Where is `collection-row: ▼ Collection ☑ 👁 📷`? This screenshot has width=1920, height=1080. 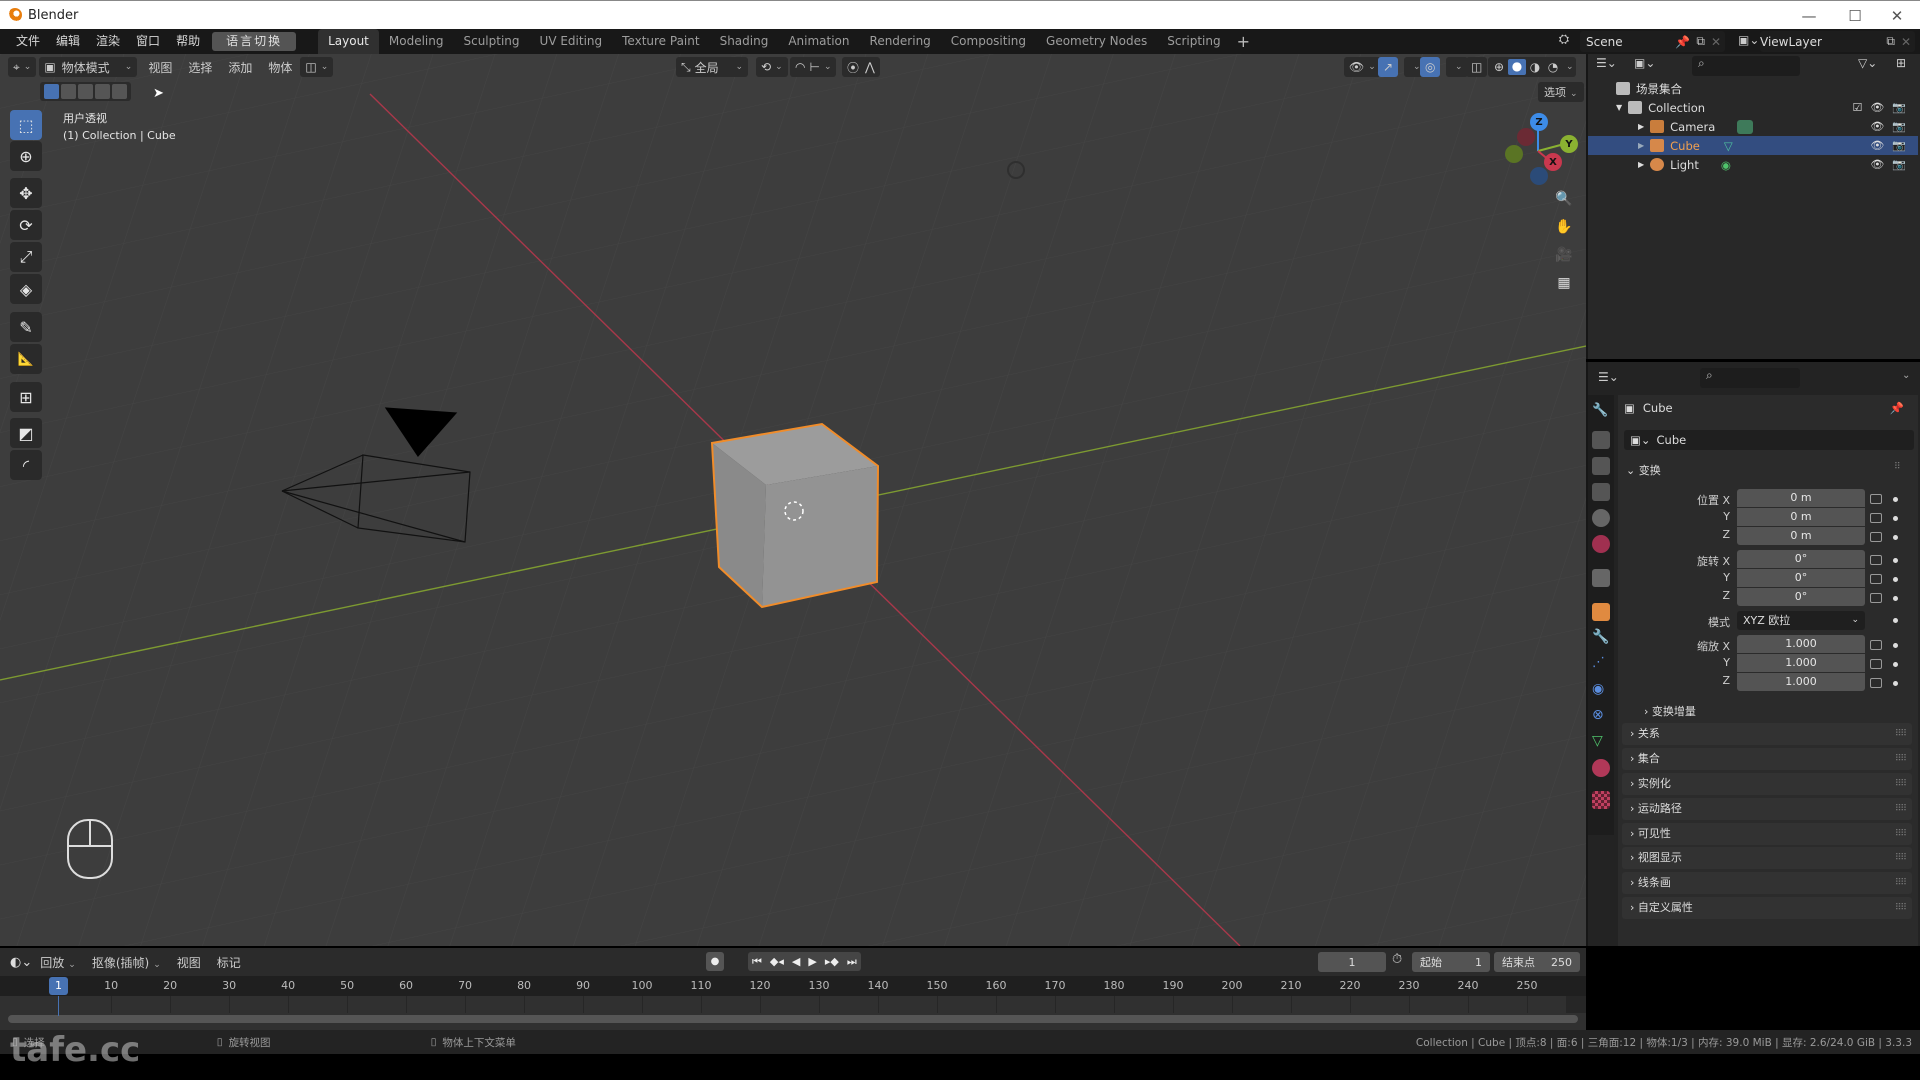
collection-row: ▼ Collection ☑ 👁 📷 is located at coordinates (1753, 107).